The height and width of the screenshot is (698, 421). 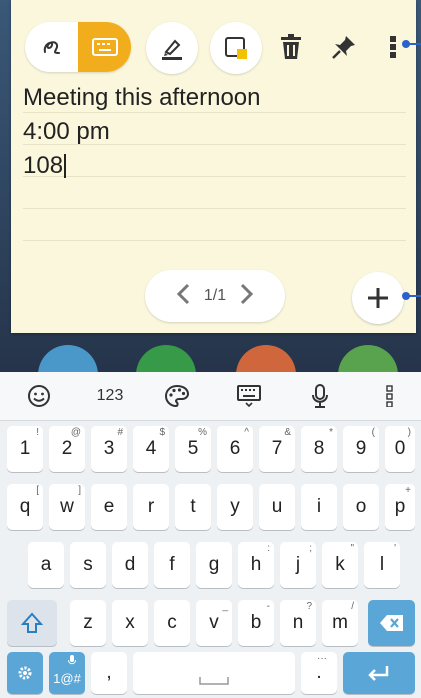 I want to click on key-b: -b, so click(x=256, y=623).